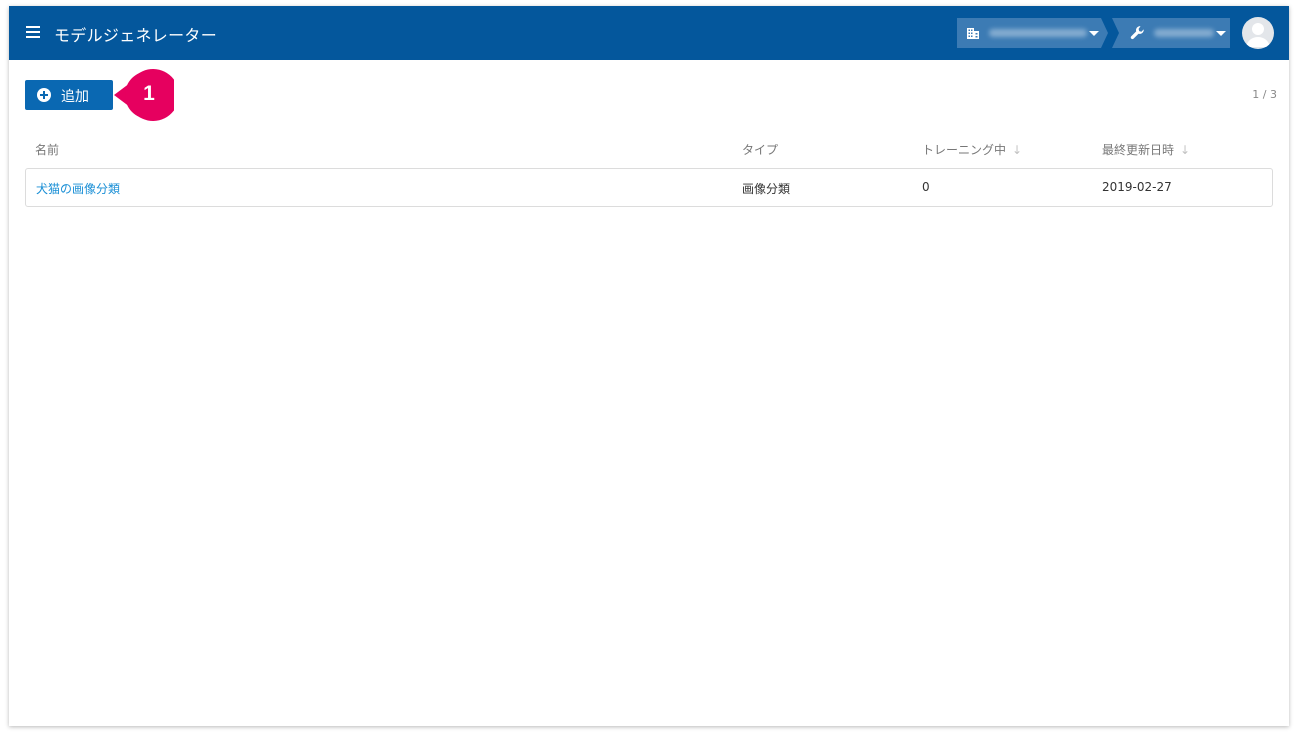 This screenshot has height=738, width=1298. I want to click on role-name-redacted, so click(1184, 33).